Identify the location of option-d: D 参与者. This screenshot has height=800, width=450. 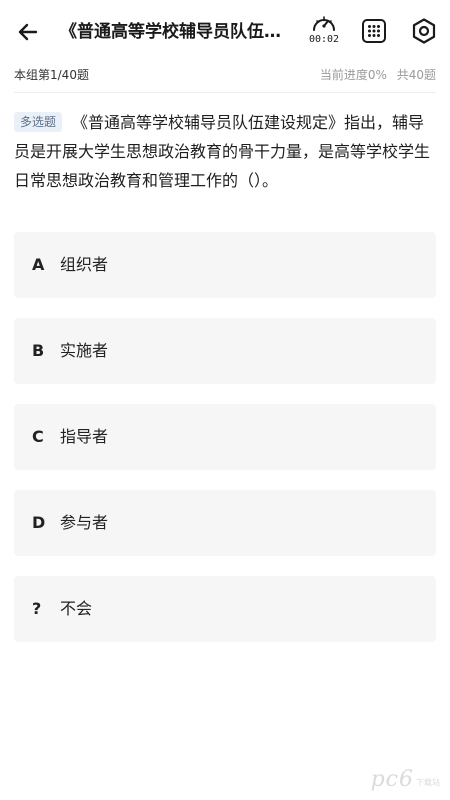
(225, 523).